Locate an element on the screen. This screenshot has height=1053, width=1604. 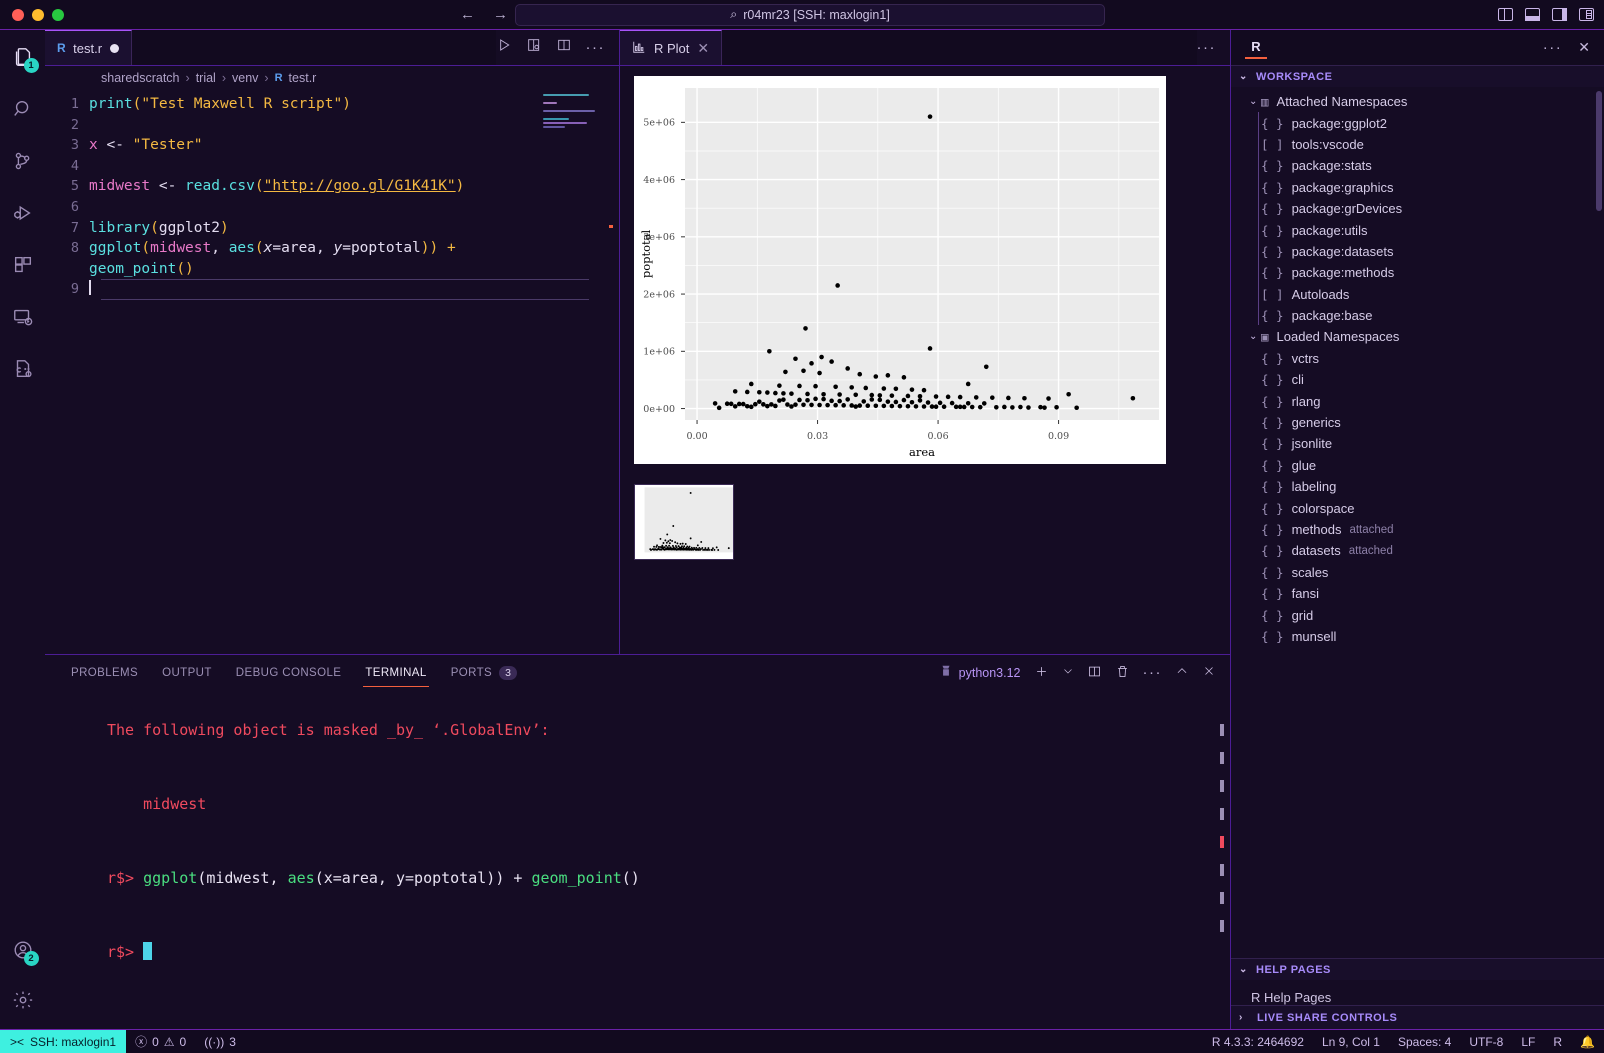
breadcrumb: sharedscratch › trial › venv › R test.r is located at coordinates (332, 78).